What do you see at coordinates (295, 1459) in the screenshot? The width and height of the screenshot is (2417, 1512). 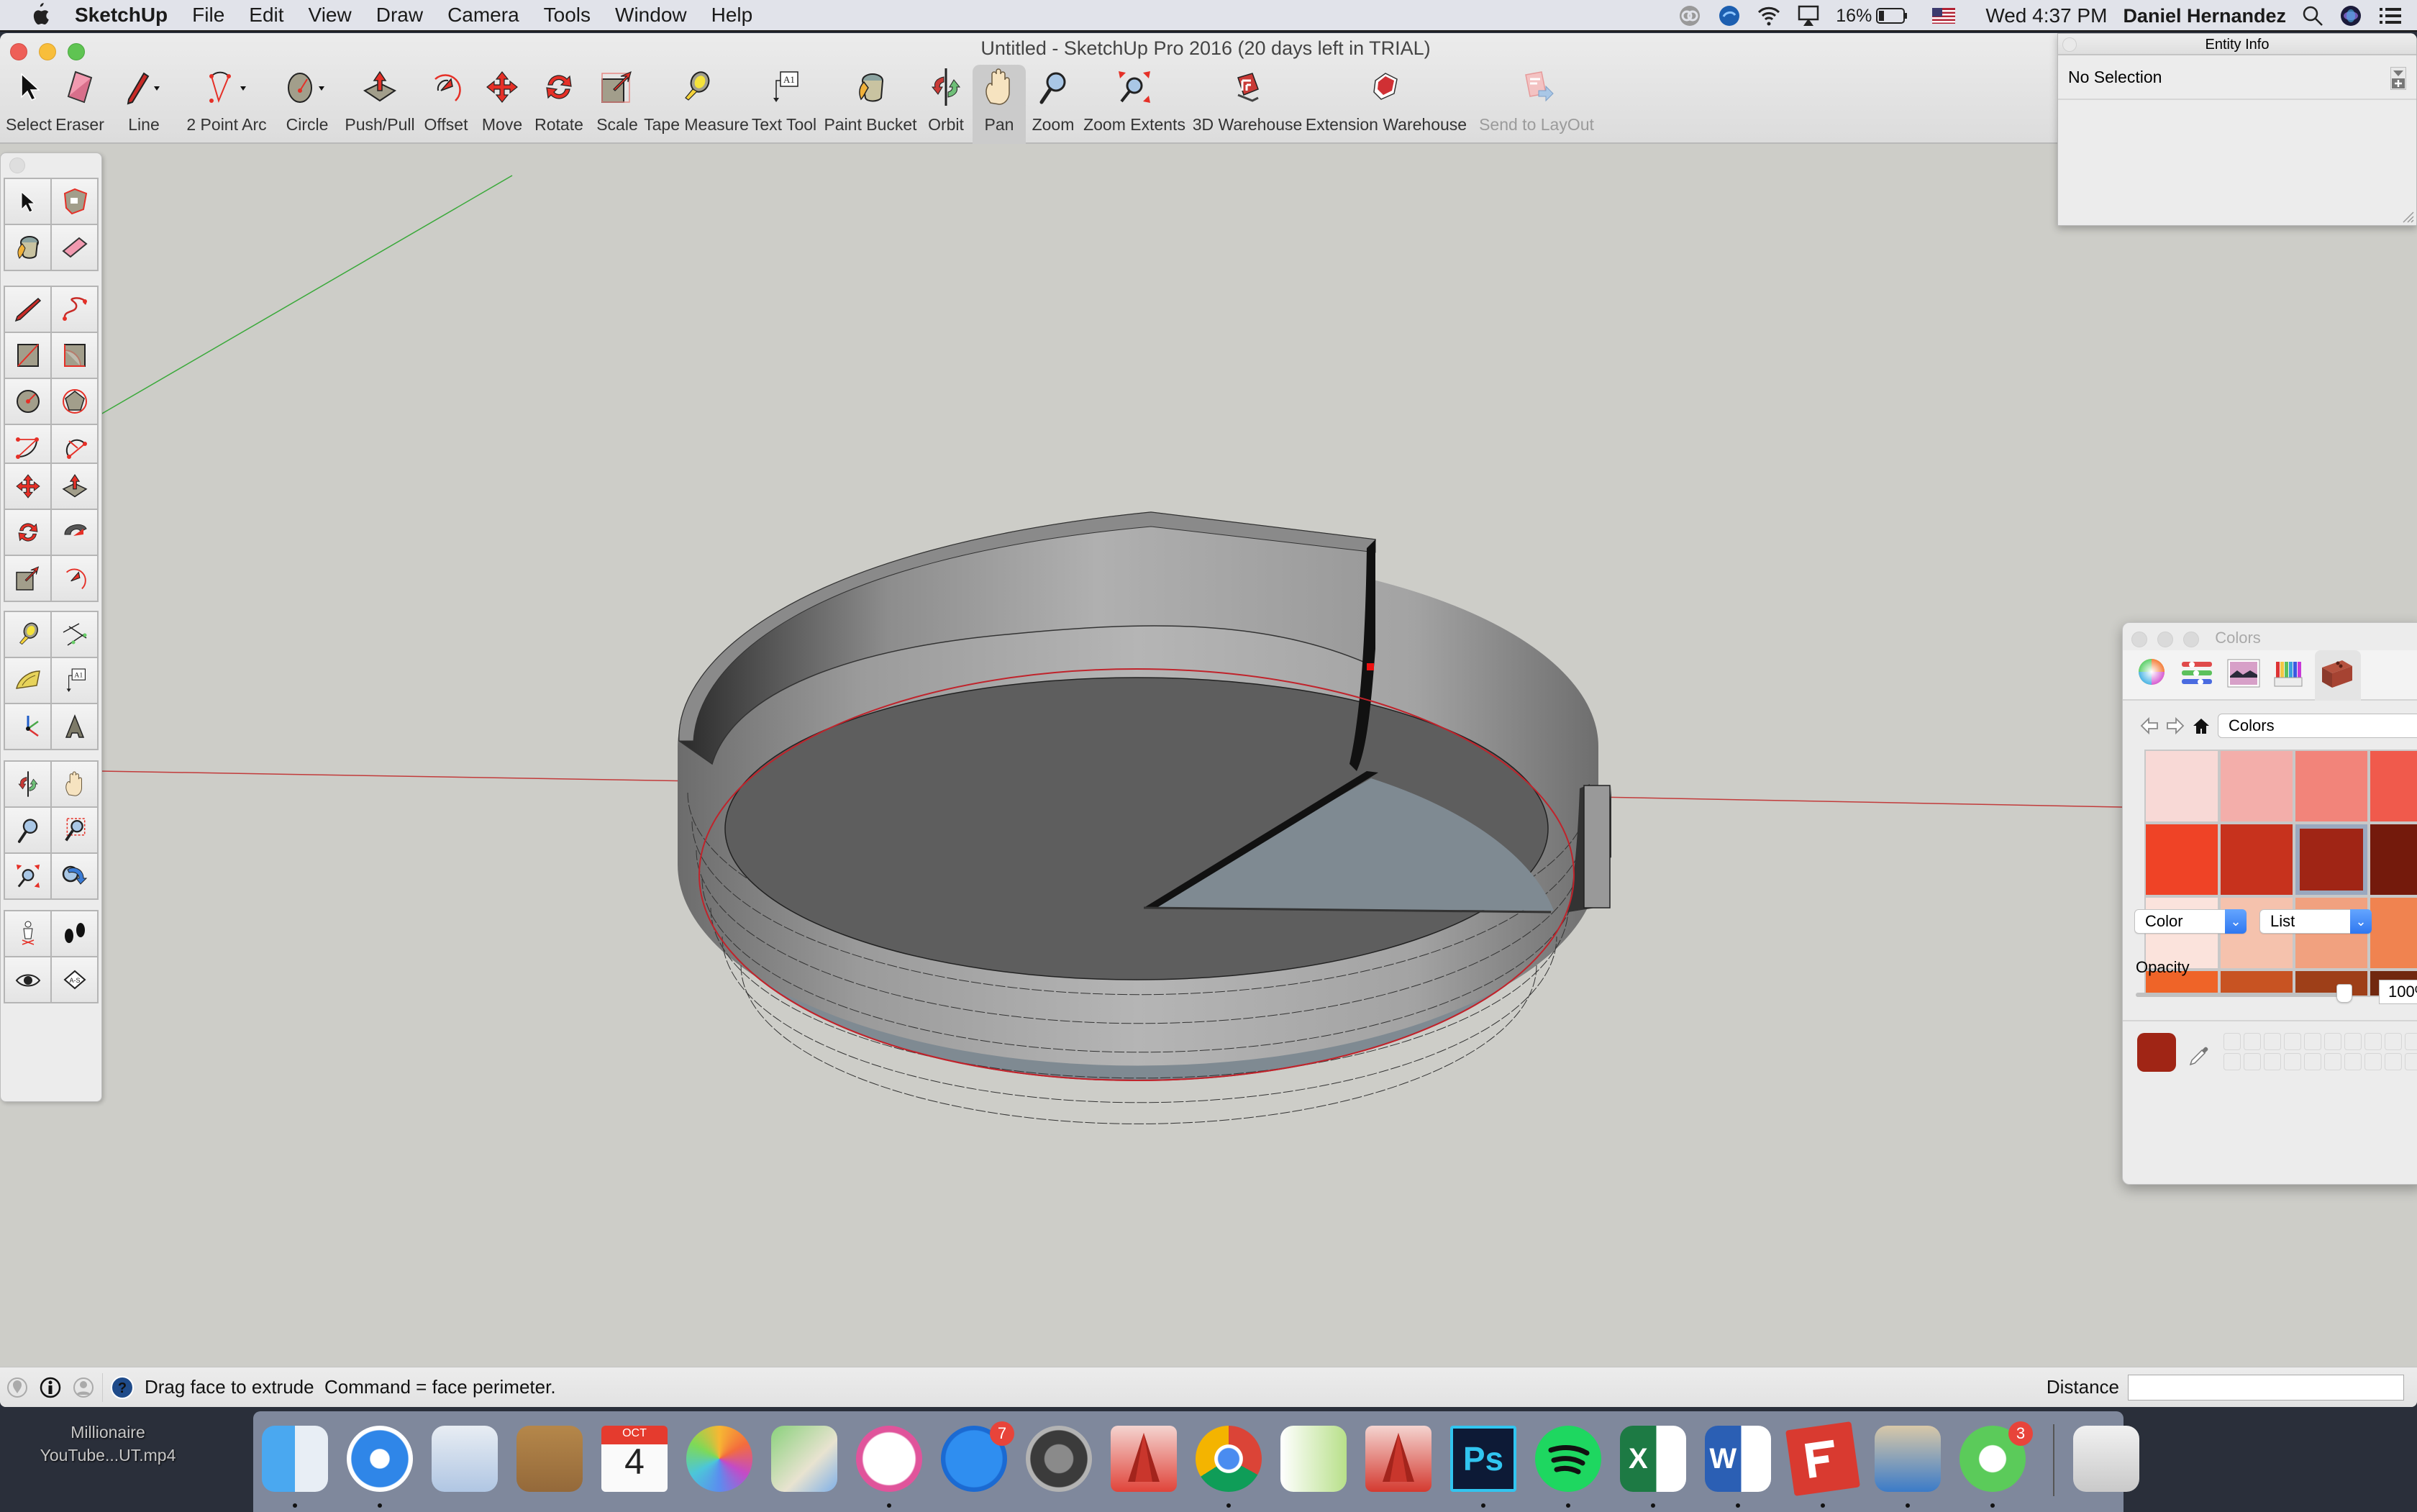 I see `dock-finder-icon` at bounding box center [295, 1459].